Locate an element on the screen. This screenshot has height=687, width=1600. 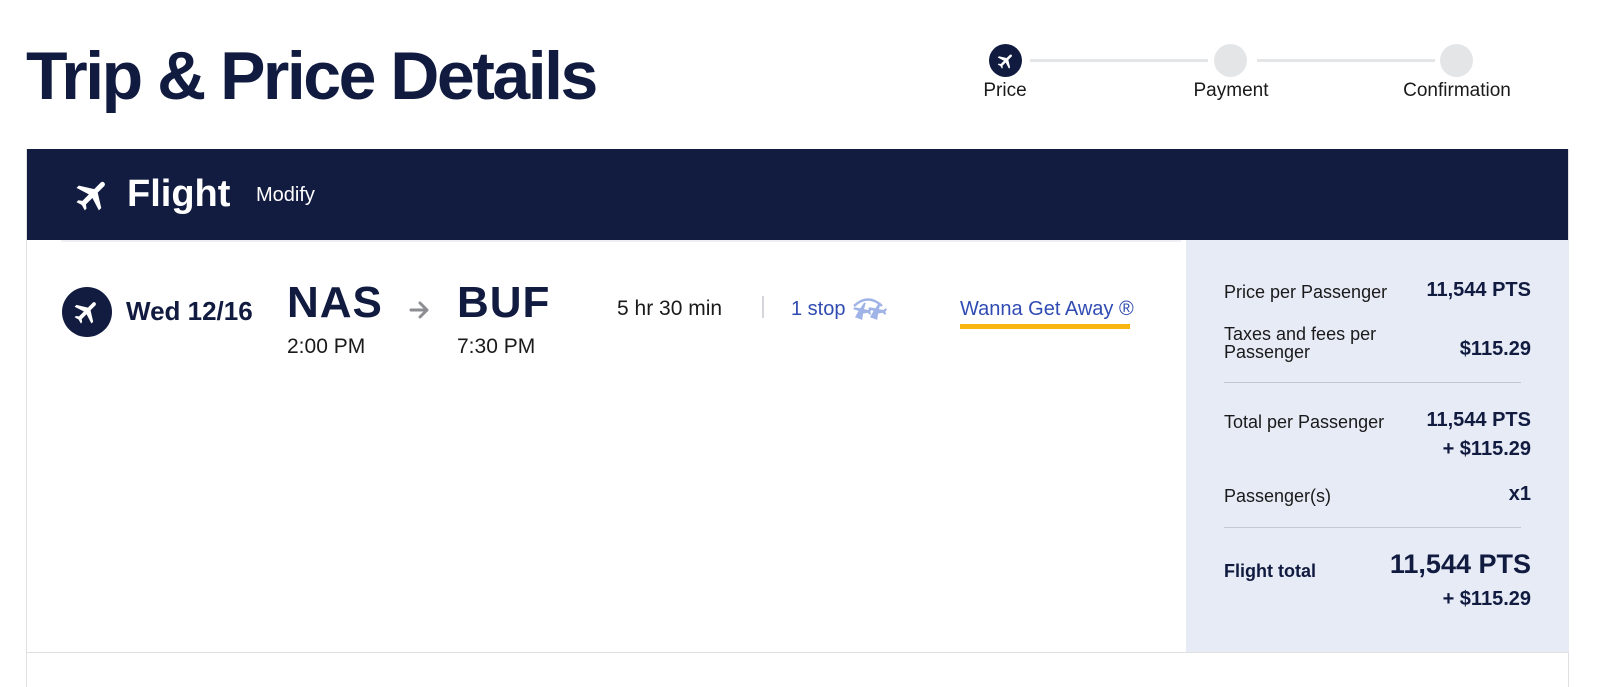
step-confirmation-label: Confirmation is located at coordinates (1457, 90).